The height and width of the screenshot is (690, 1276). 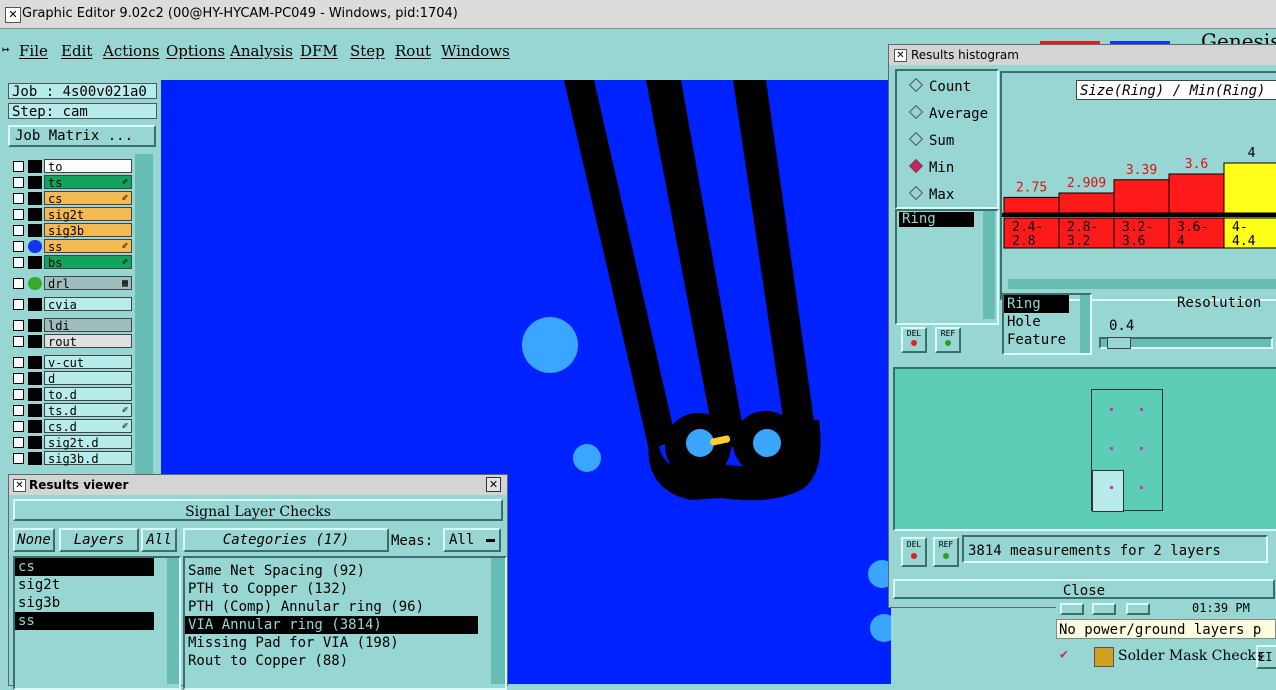 What do you see at coordinates (1266, 657) in the screenshot?
I see `edit-button: EI` at bounding box center [1266, 657].